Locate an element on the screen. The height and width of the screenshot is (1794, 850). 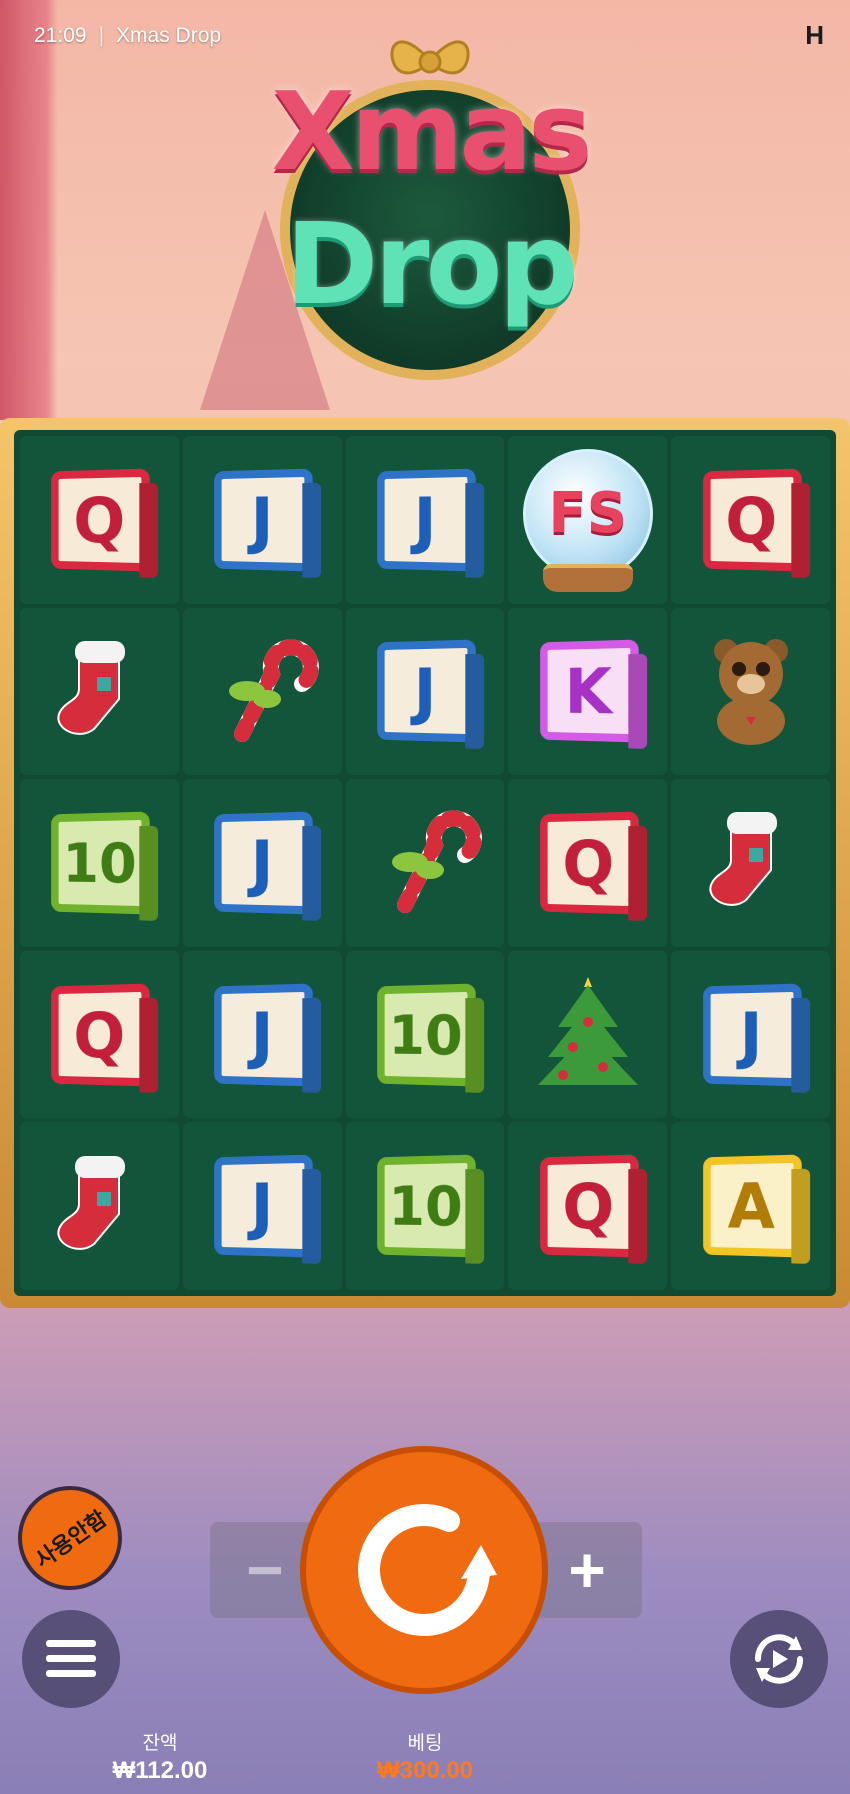
symbol-label: K is located at coordinates (588, 691).